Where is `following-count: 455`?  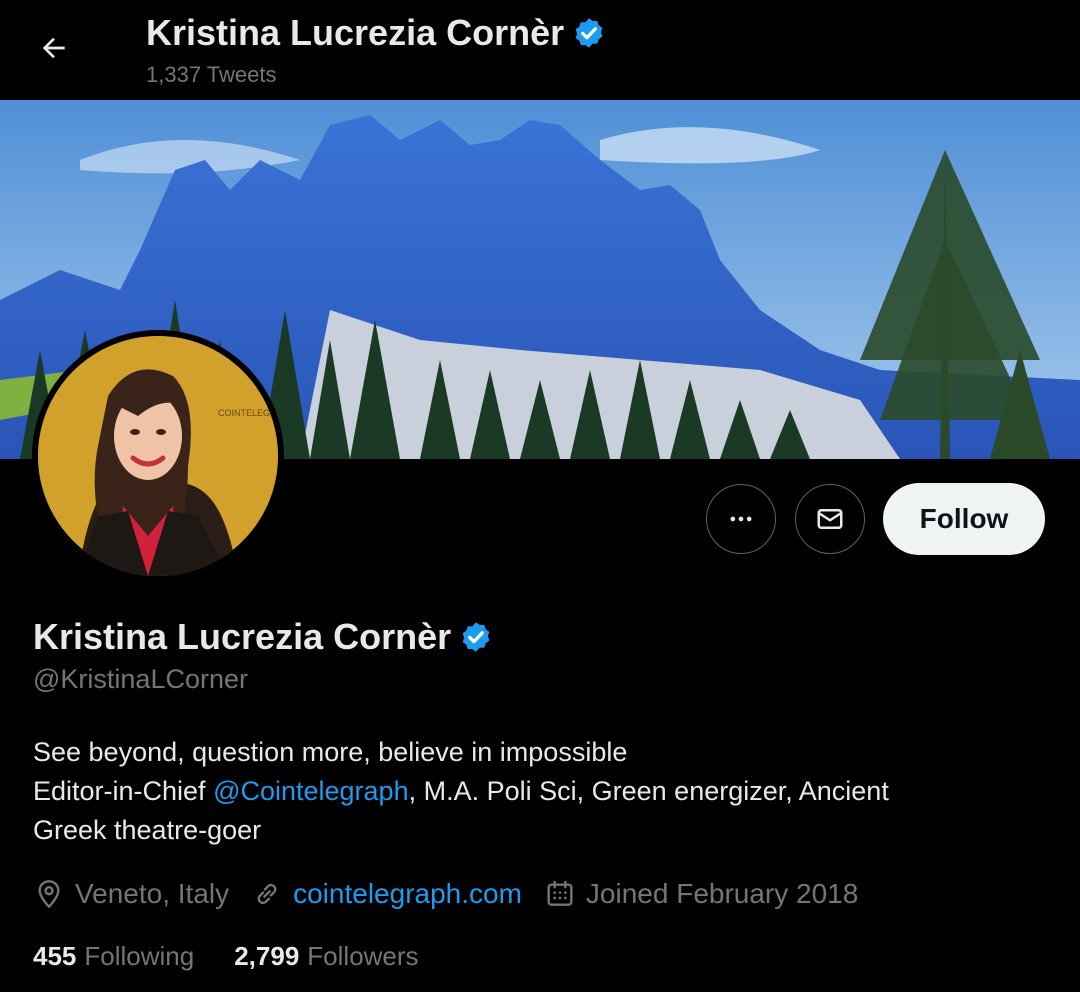 following-count: 455 is located at coordinates (55, 956).